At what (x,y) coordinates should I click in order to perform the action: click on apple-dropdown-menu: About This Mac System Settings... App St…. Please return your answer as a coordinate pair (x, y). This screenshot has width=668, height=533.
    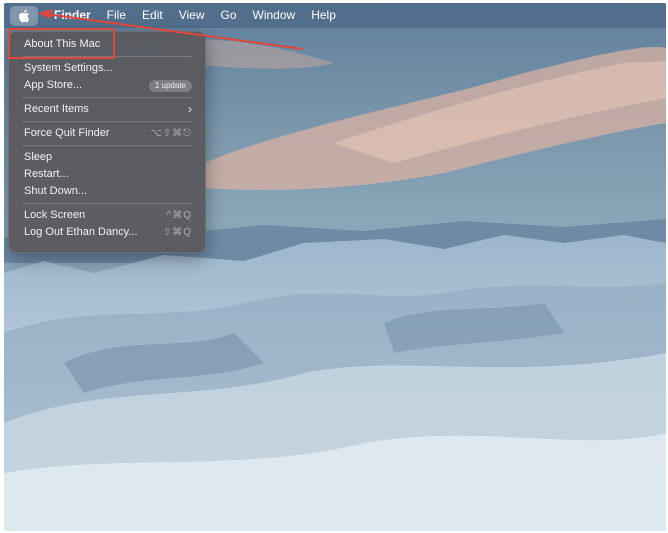
    Looking at the image, I should click on (107, 142).